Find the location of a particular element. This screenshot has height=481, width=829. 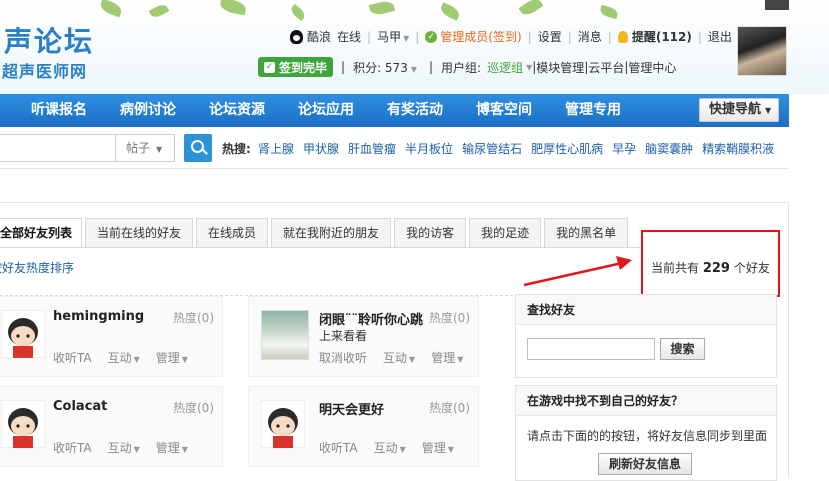

nav-item-course-signup: 听课报名 is located at coordinates (59, 110).